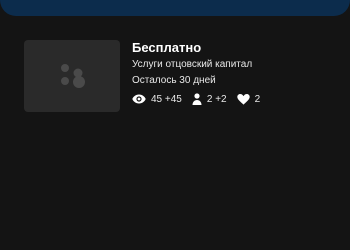  I want to click on favorites-stat: 2, so click(248, 99).